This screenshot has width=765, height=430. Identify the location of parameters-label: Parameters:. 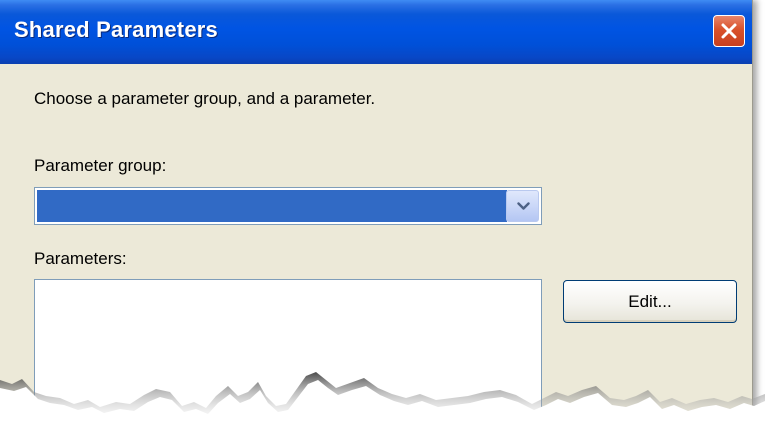
(80, 258).